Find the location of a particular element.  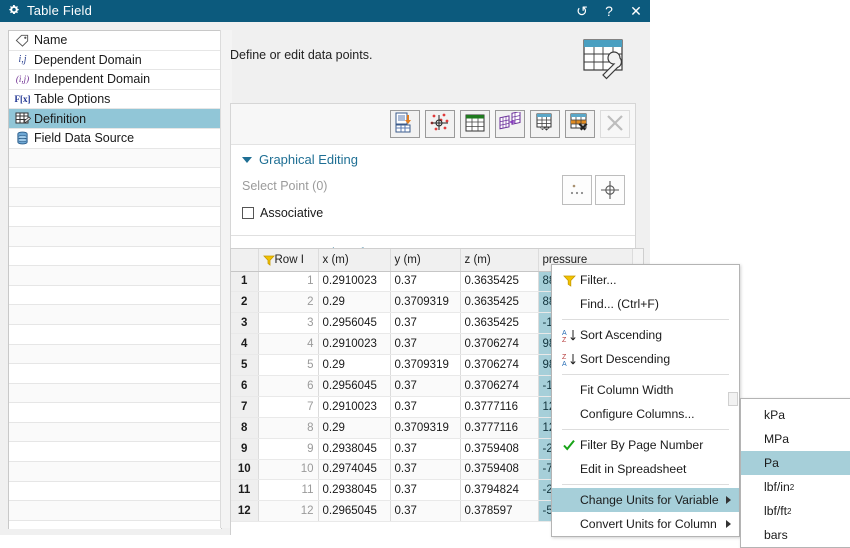

cell-row-id: 8 is located at coordinates (288, 428).